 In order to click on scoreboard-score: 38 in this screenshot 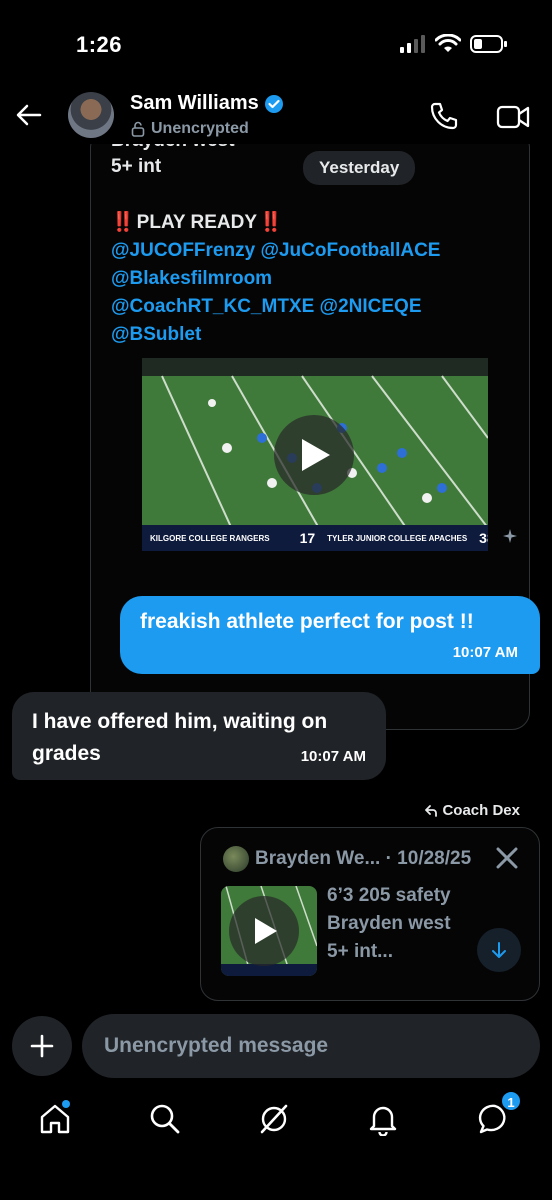, I will do `click(483, 538)`.